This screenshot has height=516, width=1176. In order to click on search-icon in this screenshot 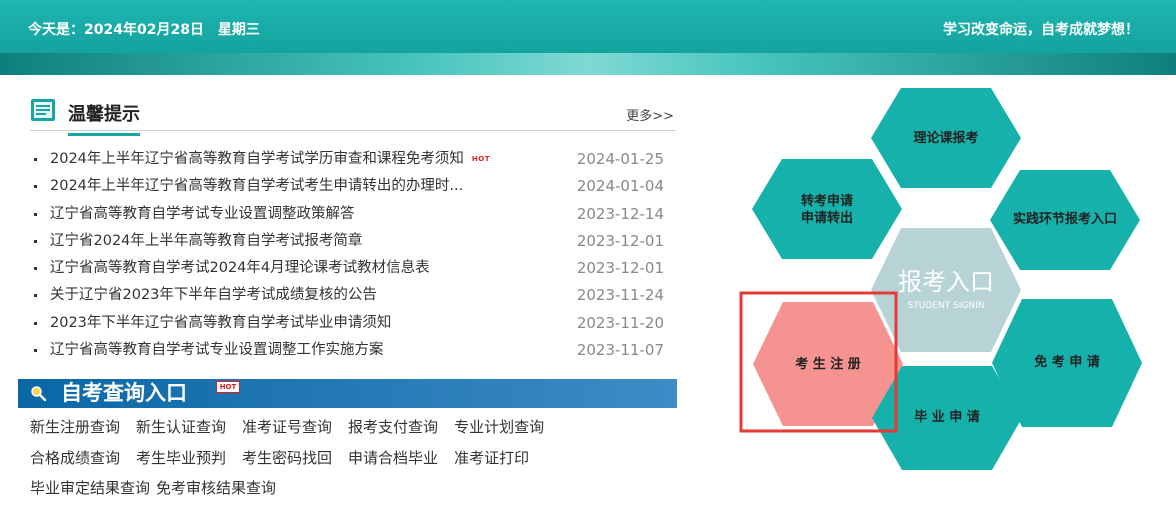, I will do `click(38, 393)`.